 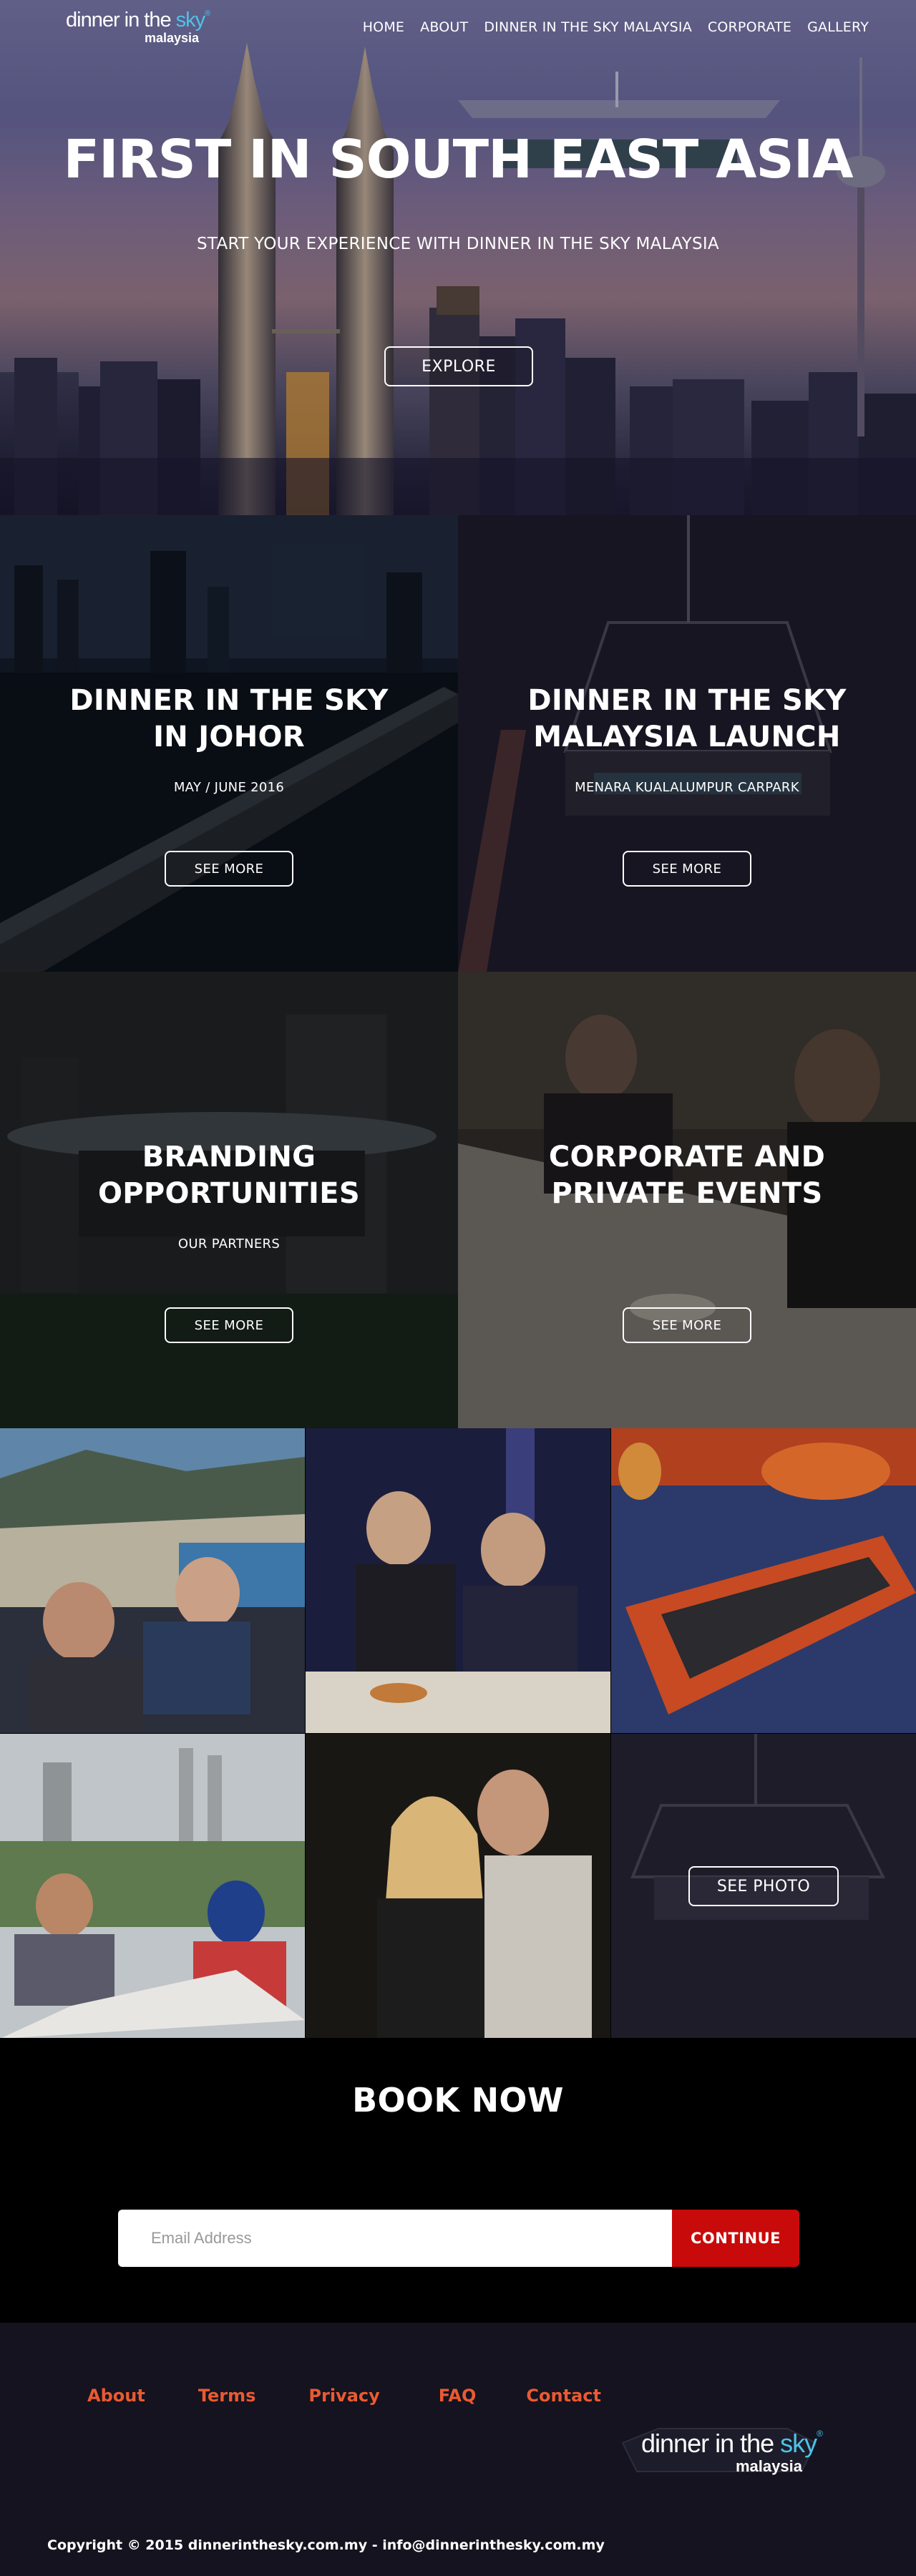 I want to click on footer-link-terms: Terms, so click(x=227, y=2396).